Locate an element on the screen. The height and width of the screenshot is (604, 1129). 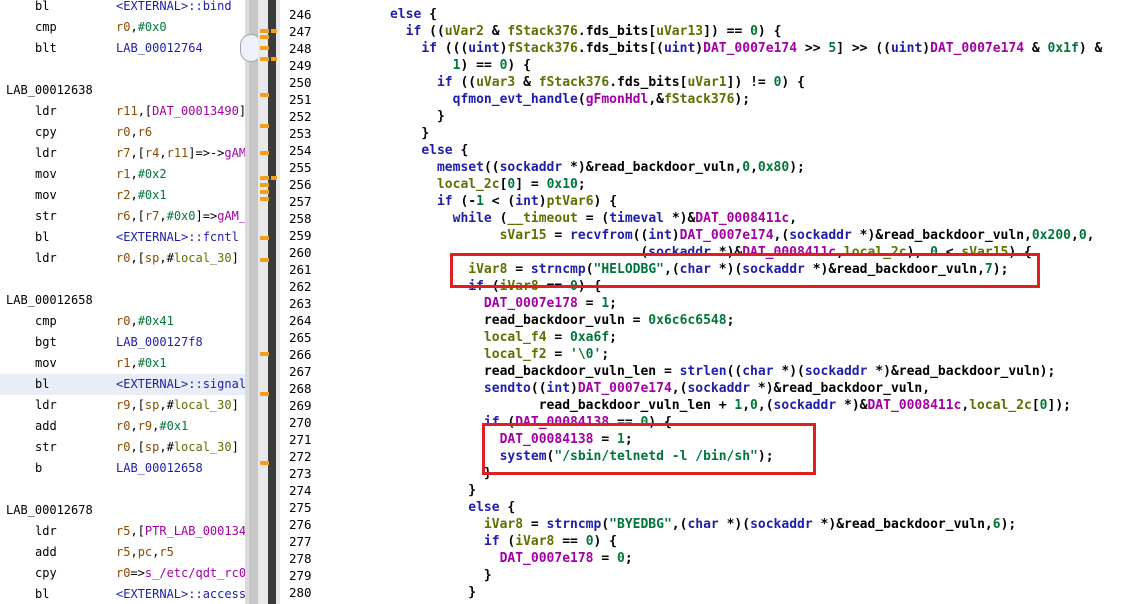
code-line: local_2c[0] = 0x10; is located at coordinates (488, 185).